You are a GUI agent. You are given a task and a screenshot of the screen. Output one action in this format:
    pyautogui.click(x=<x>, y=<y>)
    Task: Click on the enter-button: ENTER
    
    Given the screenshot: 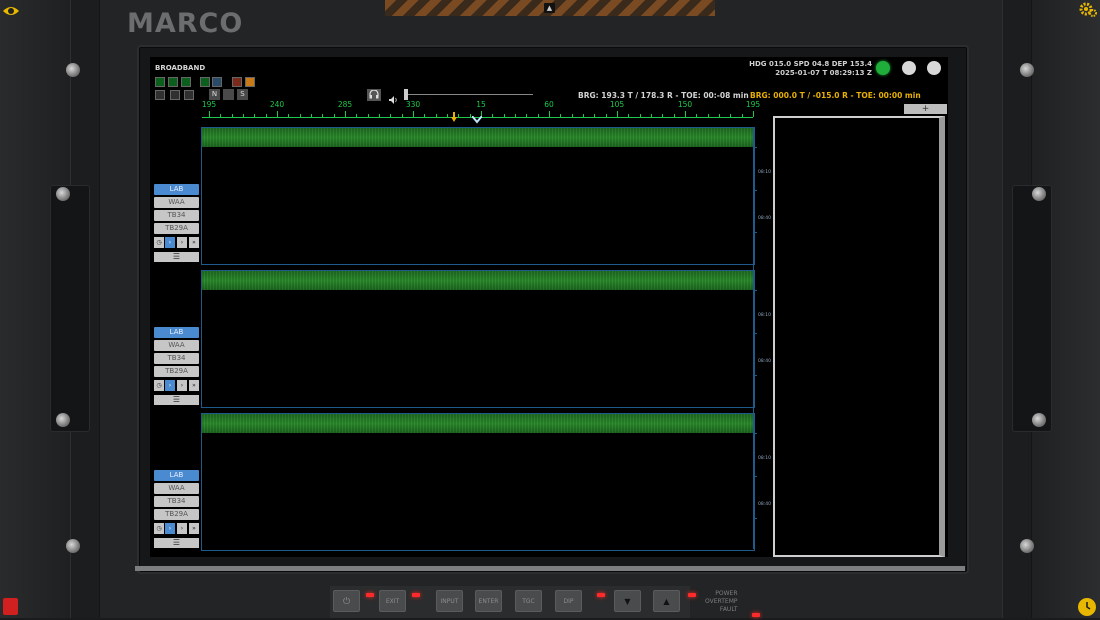 What is the action you would take?
    pyautogui.click(x=488, y=601)
    